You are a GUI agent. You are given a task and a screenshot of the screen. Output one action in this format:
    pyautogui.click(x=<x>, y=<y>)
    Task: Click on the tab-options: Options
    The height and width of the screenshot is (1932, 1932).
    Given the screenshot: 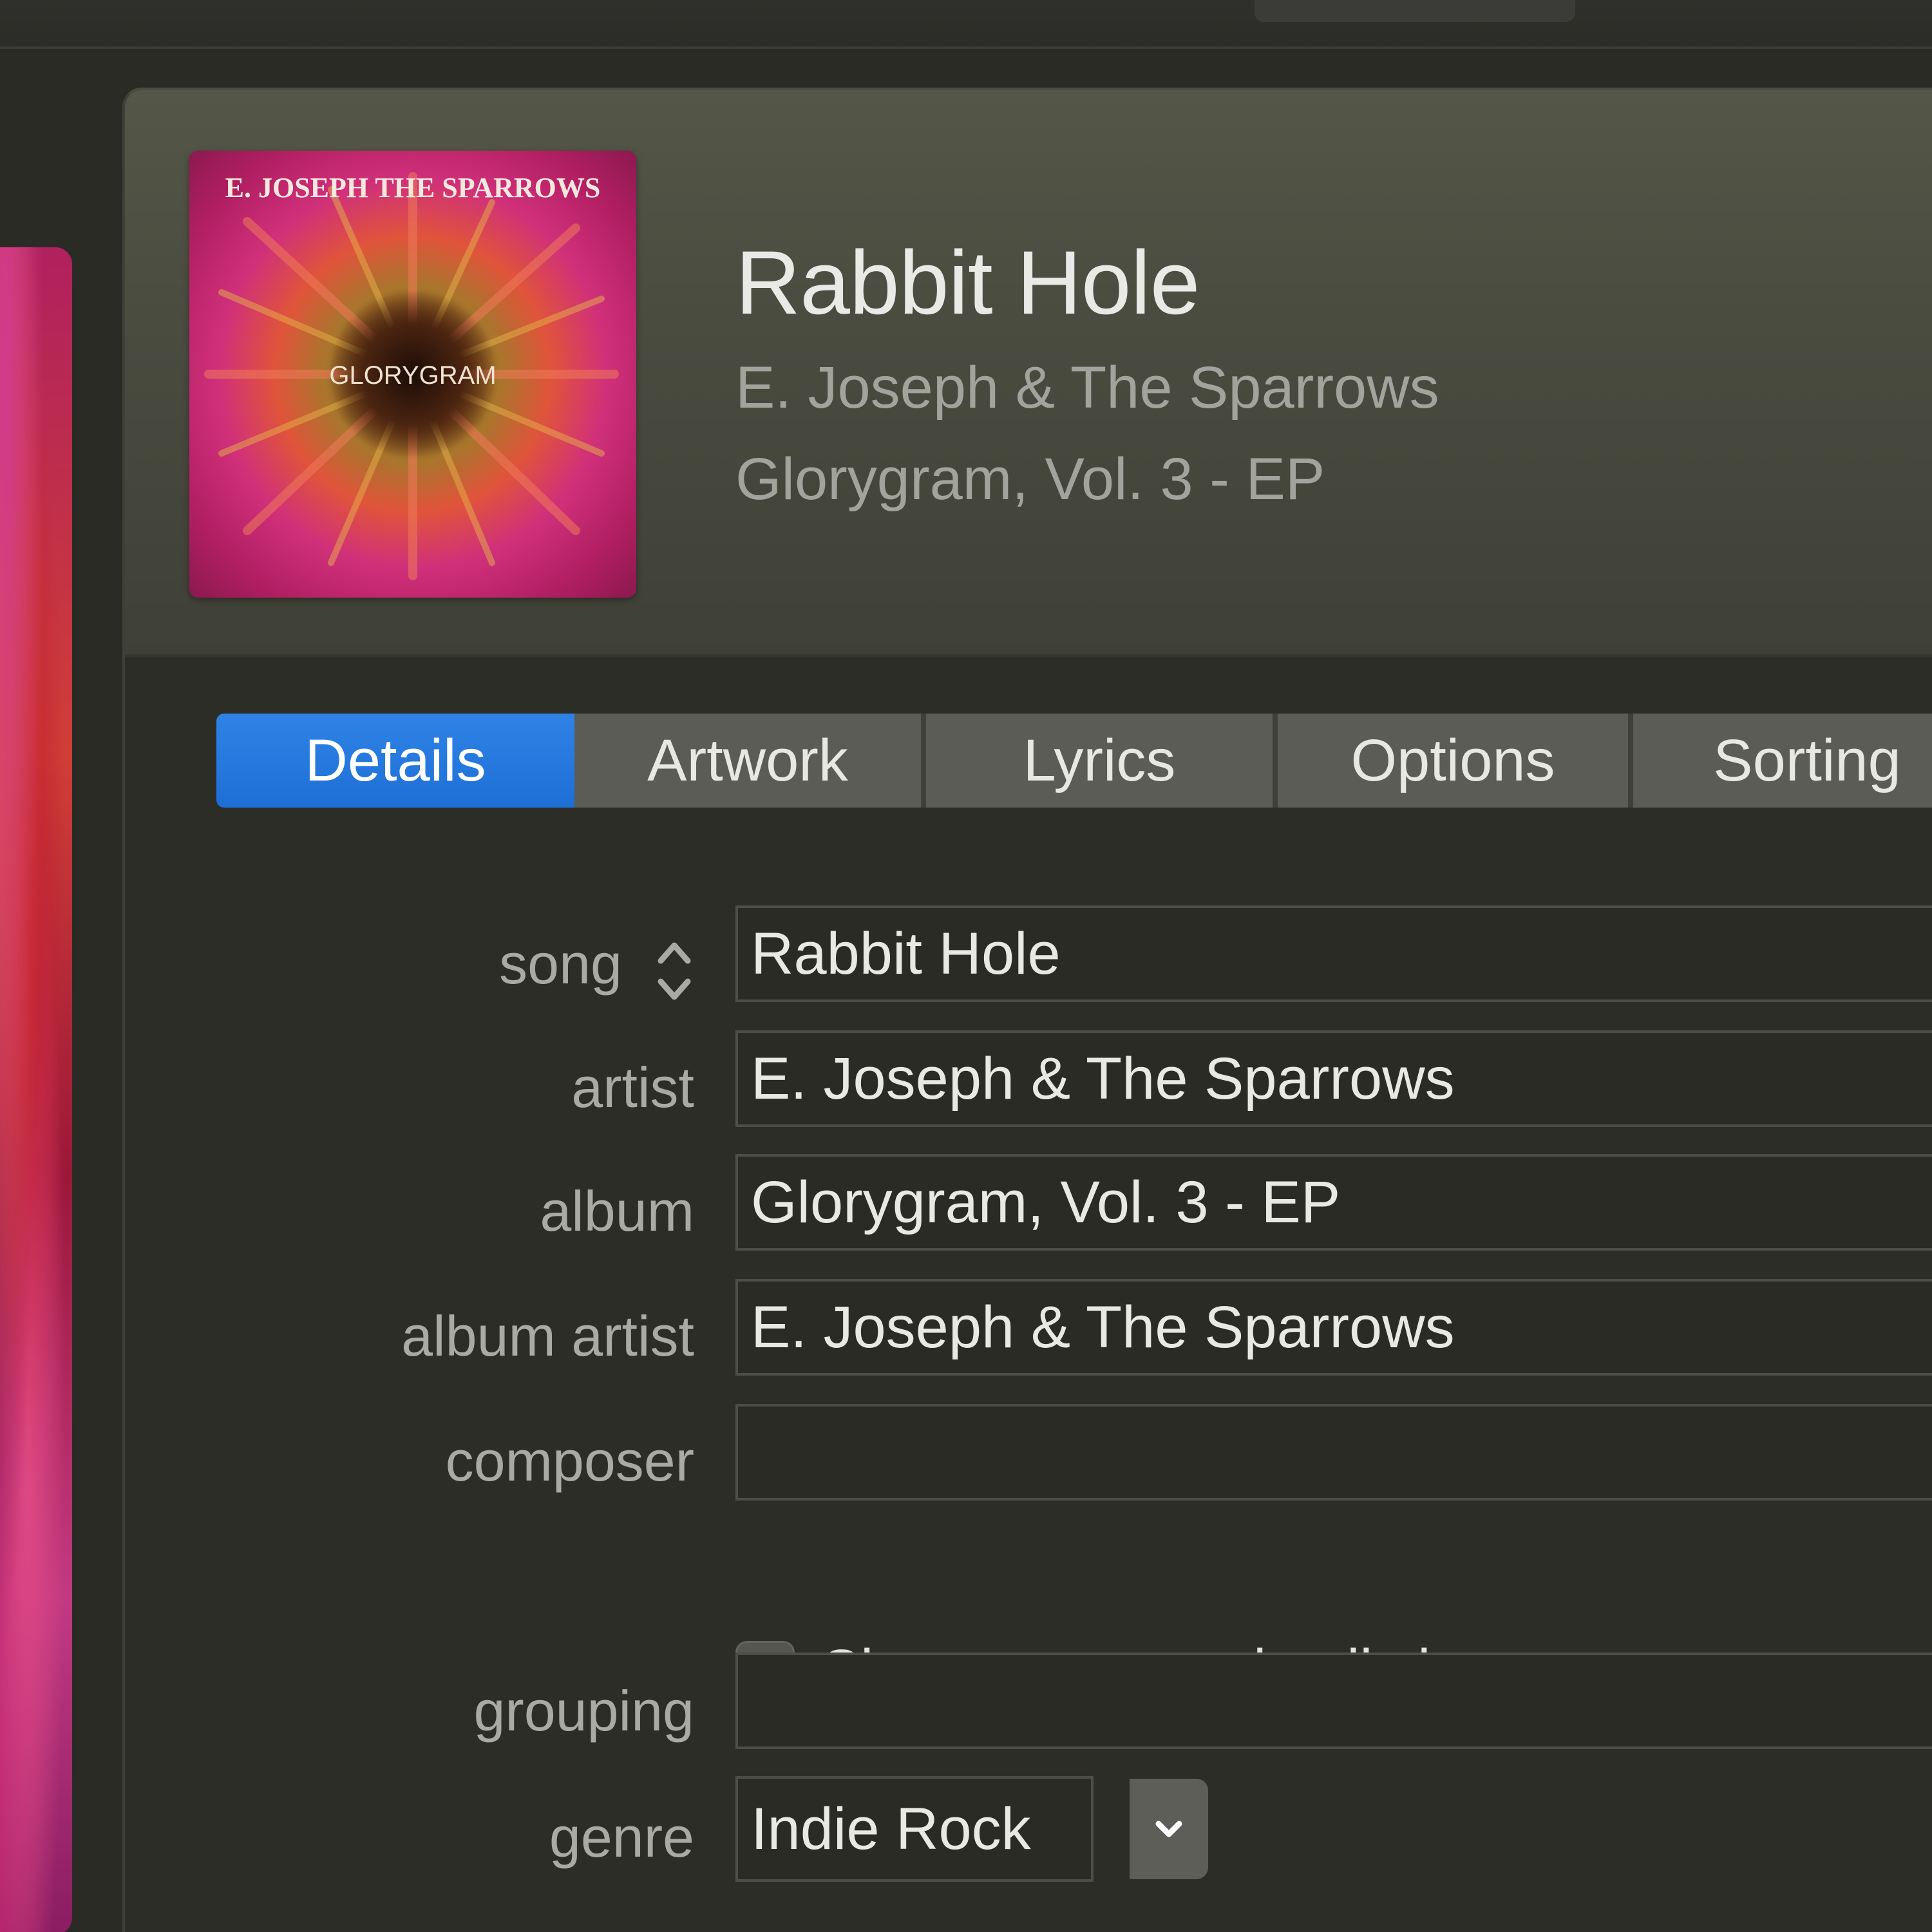 What is the action you would take?
    pyautogui.click(x=1455, y=761)
    